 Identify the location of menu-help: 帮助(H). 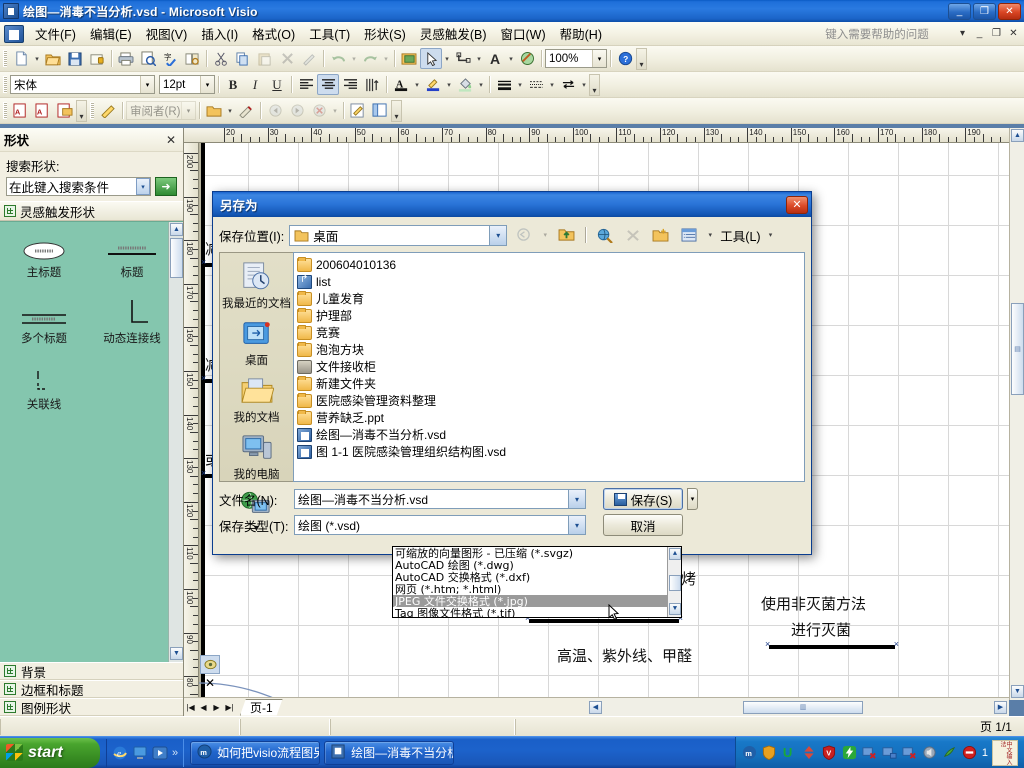
(581, 33).